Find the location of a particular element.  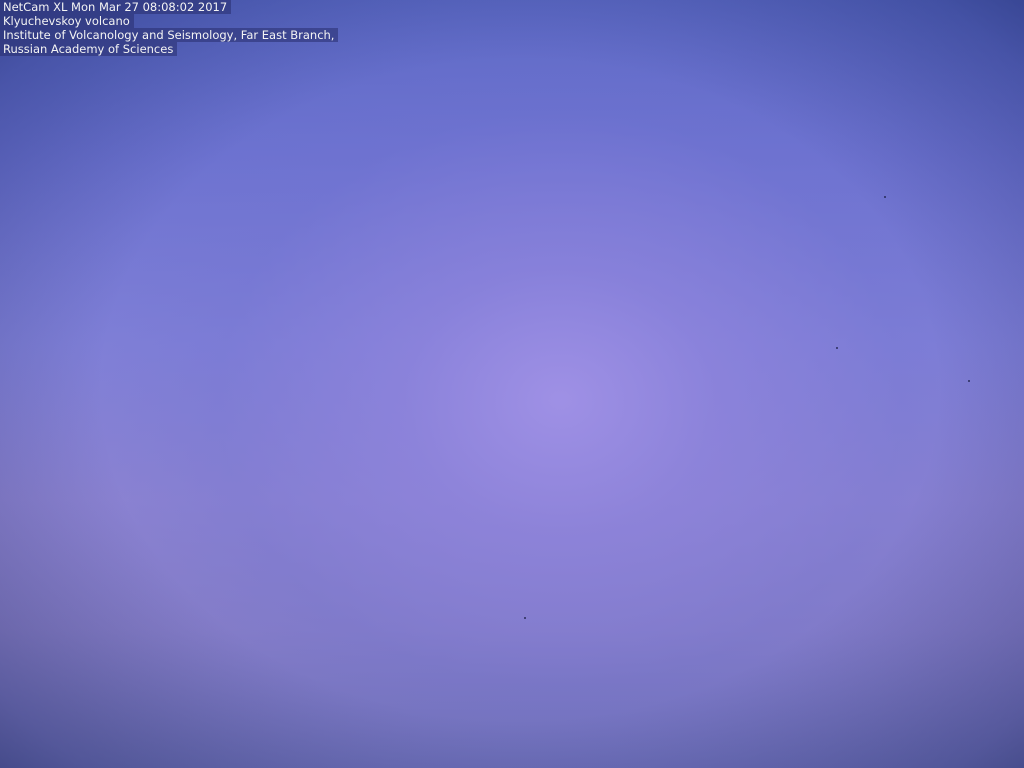

location-label: Klyuchevskoy volcano is located at coordinates (67, 21).